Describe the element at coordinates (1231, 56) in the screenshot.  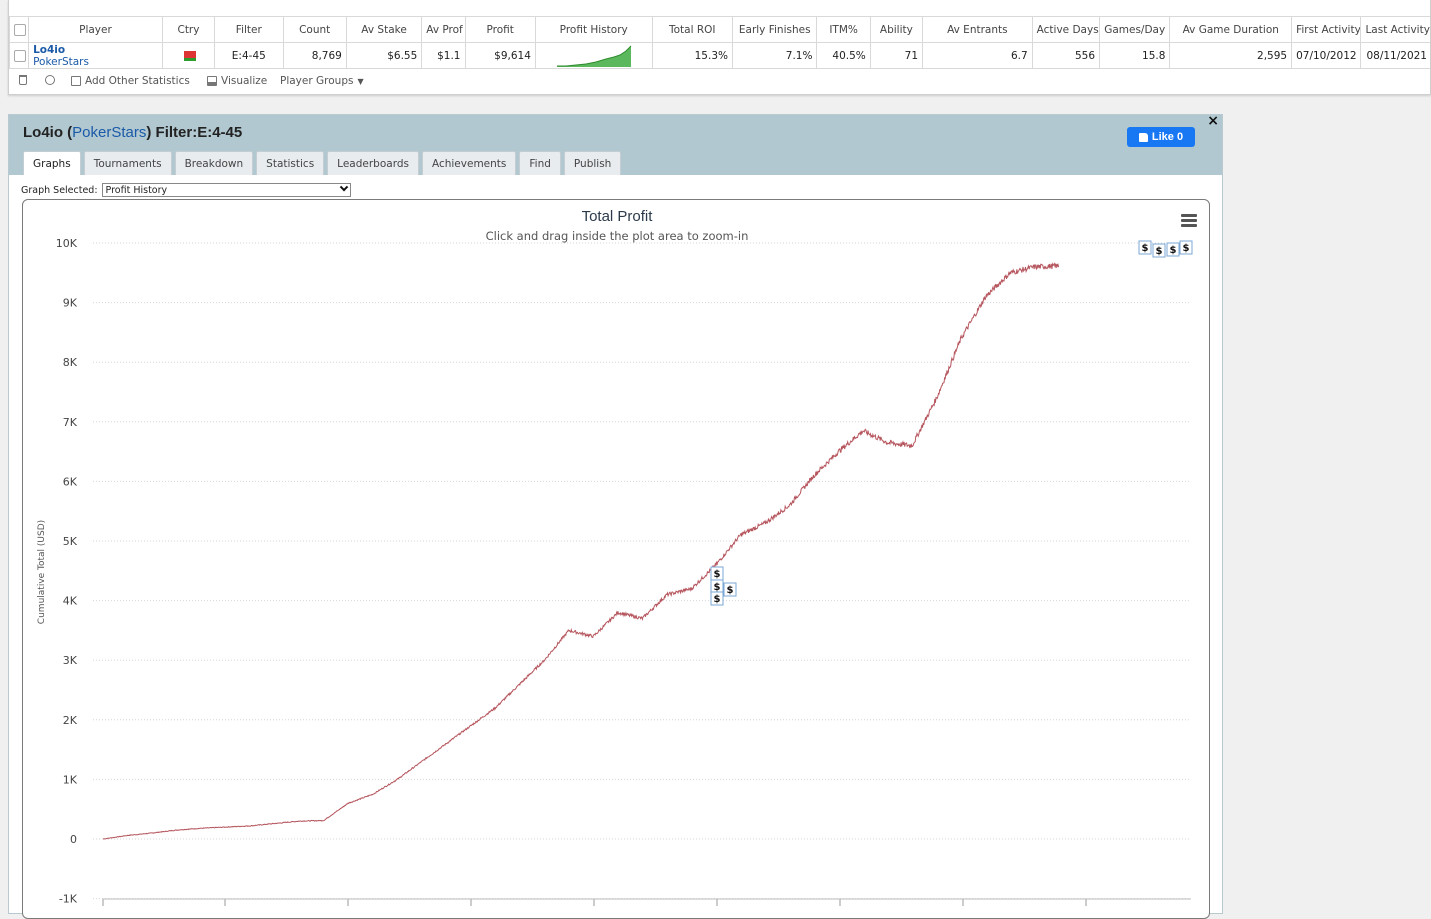
I see `av-game-duration-cell: 2,595` at that location.